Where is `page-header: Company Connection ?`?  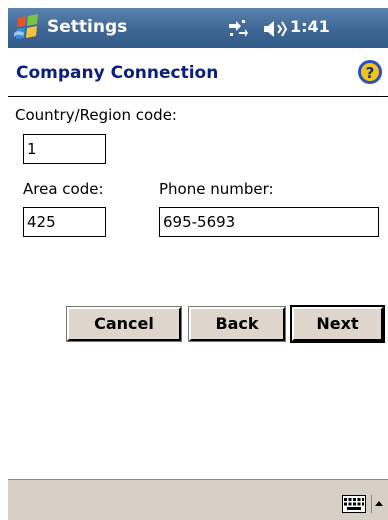
page-header: Company Connection ? is located at coordinates (198, 72).